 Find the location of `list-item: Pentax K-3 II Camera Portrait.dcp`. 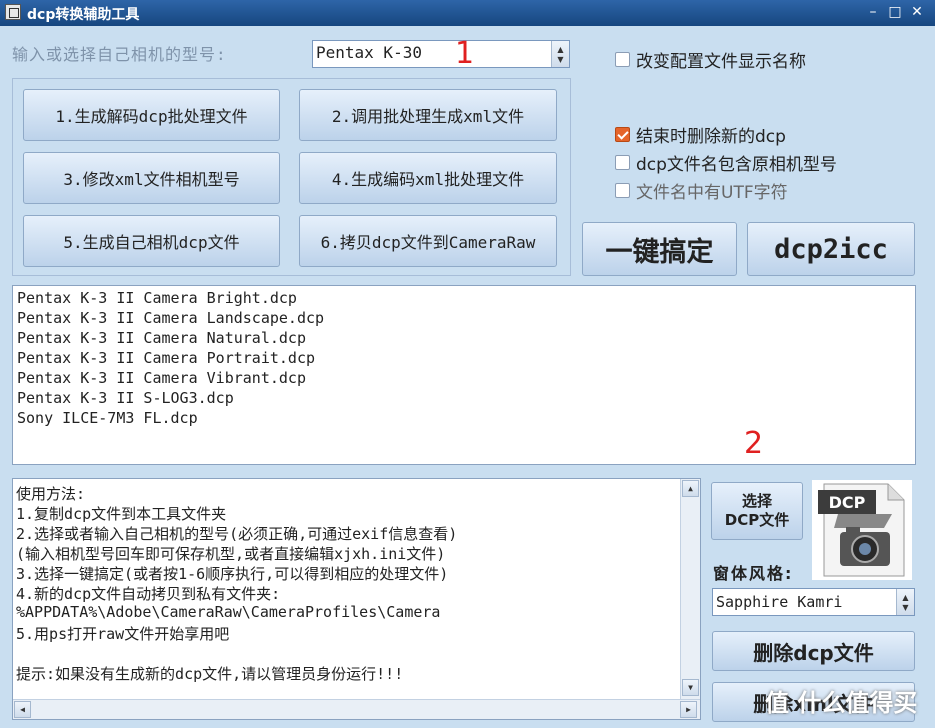

list-item: Pentax K-3 II Camera Portrait.dcp is located at coordinates (166, 358).